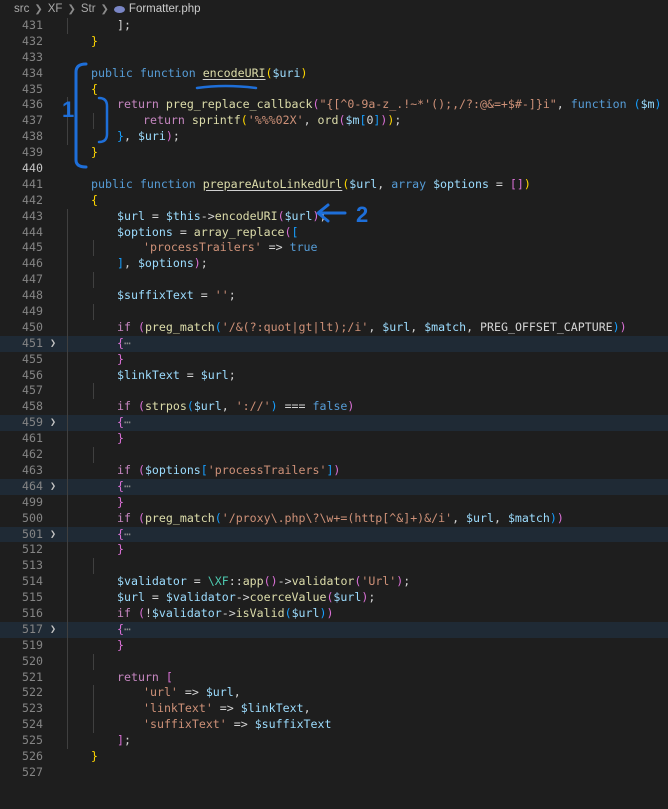 This screenshot has height=809, width=668. What do you see at coordinates (334, 741) in the screenshot?
I see `code-line: 525];` at bounding box center [334, 741].